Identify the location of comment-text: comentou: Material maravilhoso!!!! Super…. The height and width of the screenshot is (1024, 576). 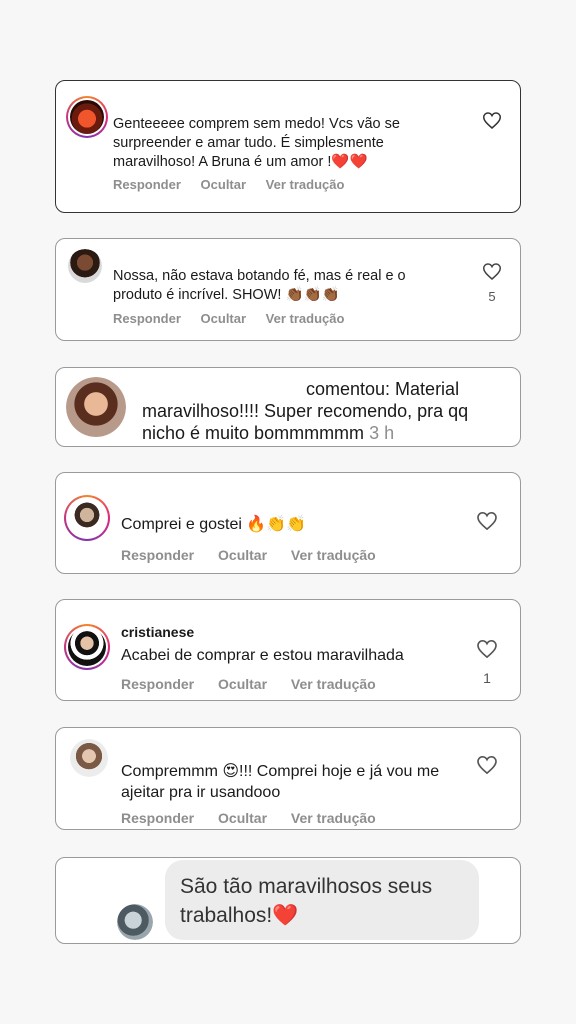
(327, 411).